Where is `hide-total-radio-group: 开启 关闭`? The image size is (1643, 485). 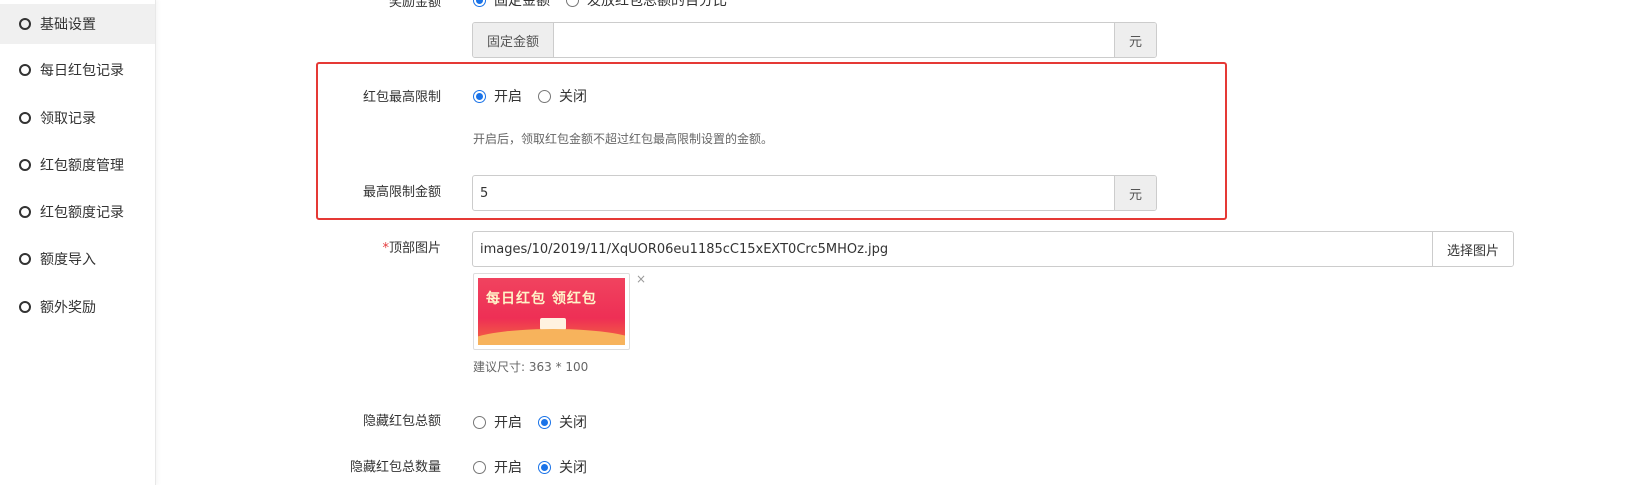
hide-total-radio-group: 开启 关闭 is located at coordinates (538, 422).